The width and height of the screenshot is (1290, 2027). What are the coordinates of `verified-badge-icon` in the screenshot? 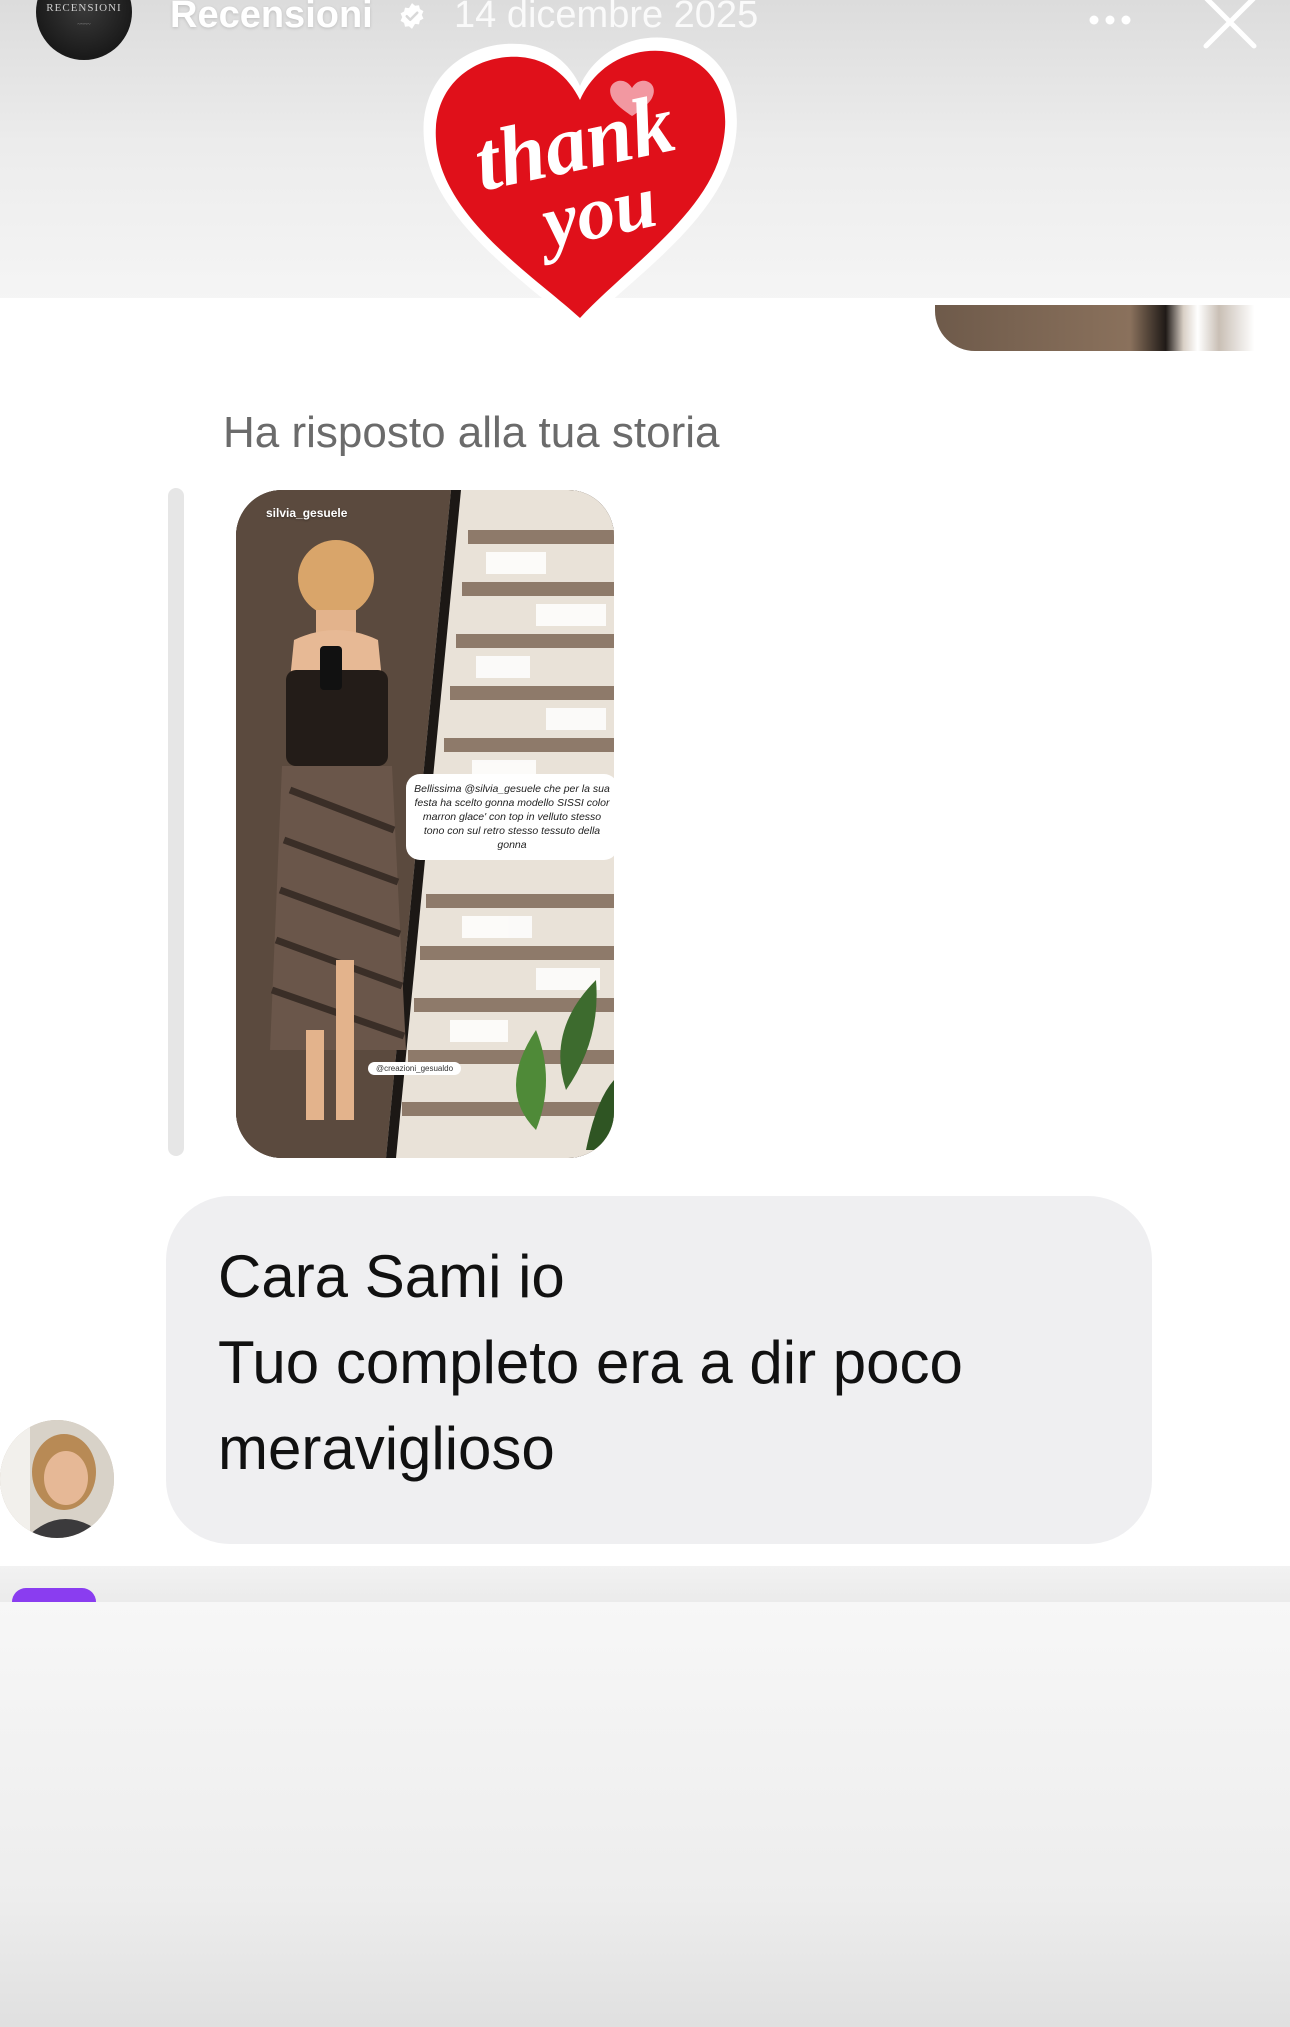 It's located at (412, 16).